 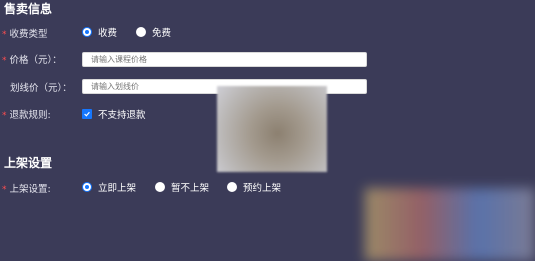 I want to click on shelf-later-label: 暂不上架, so click(x=190, y=188).